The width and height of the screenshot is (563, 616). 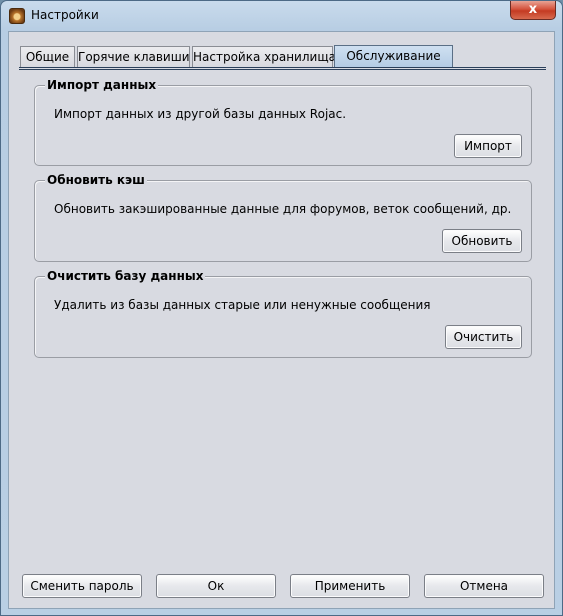 What do you see at coordinates (488, 146) in the screenshot?
I see `import-button: Импорт` at bounding box center [488, 146].